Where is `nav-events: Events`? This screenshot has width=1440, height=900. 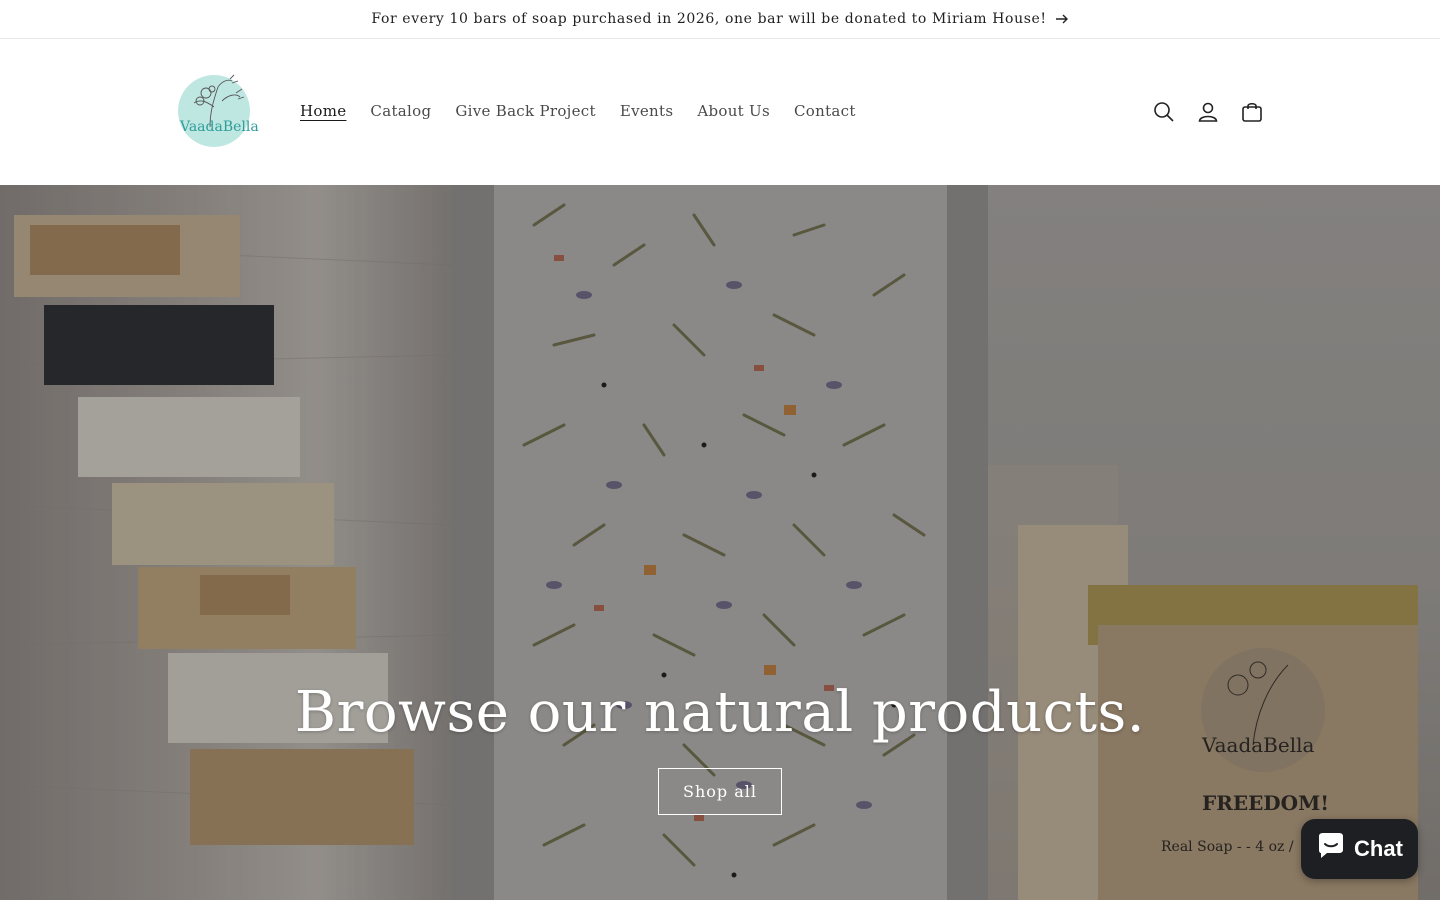
nav-events: Events is located at coordinates (647, 111).